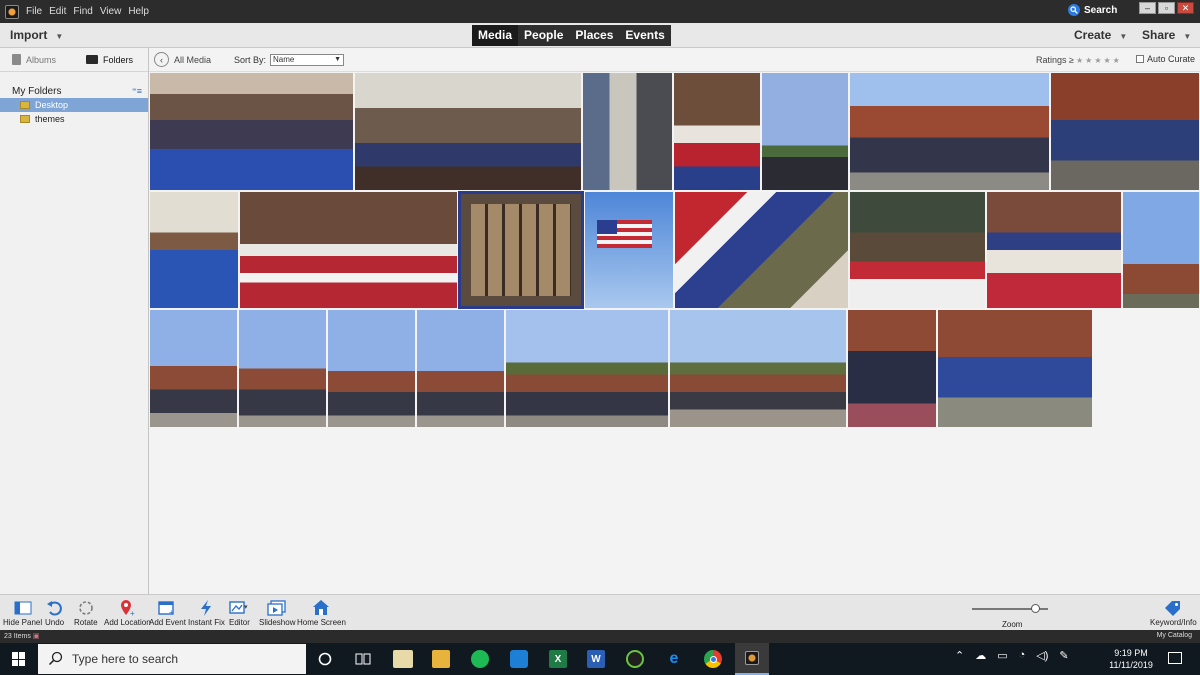 This screenshot has width=1200, height=675. What do you see at coordinates (363, 659) in the screenshot?
I see `task-view-icon` at bounding box center [363, 659].